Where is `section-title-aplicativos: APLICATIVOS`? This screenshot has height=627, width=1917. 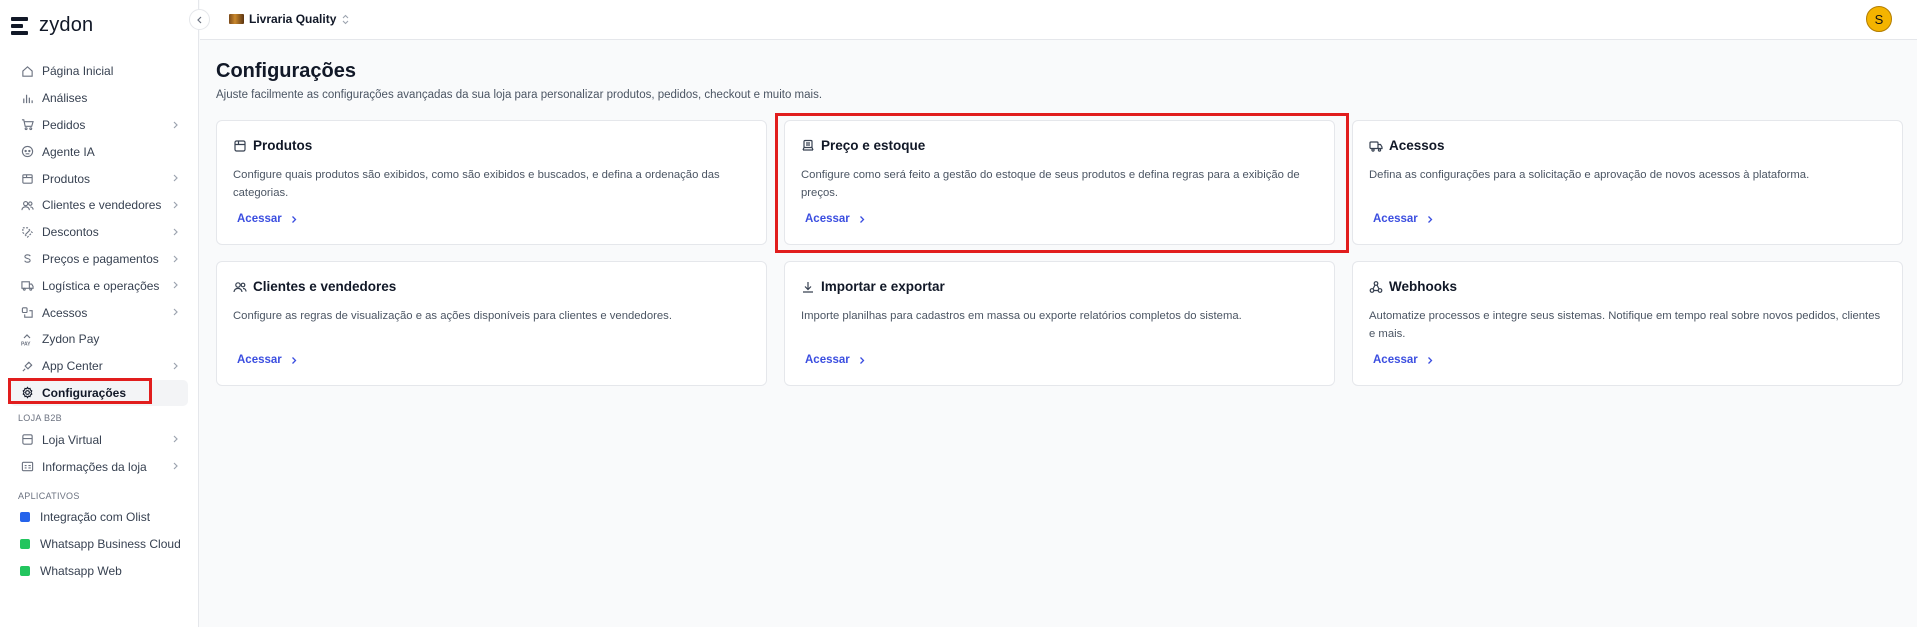
section-title-aplicativos: APLICATIVOS is located at coordinates (49, 495).